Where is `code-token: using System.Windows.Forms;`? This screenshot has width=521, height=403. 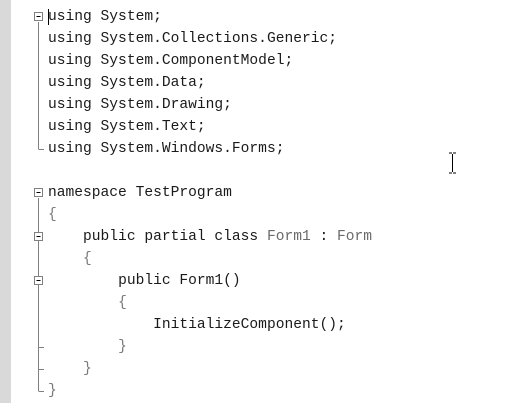
code-token: using System.Windows.Forms; is located at coordinates (166, 149).